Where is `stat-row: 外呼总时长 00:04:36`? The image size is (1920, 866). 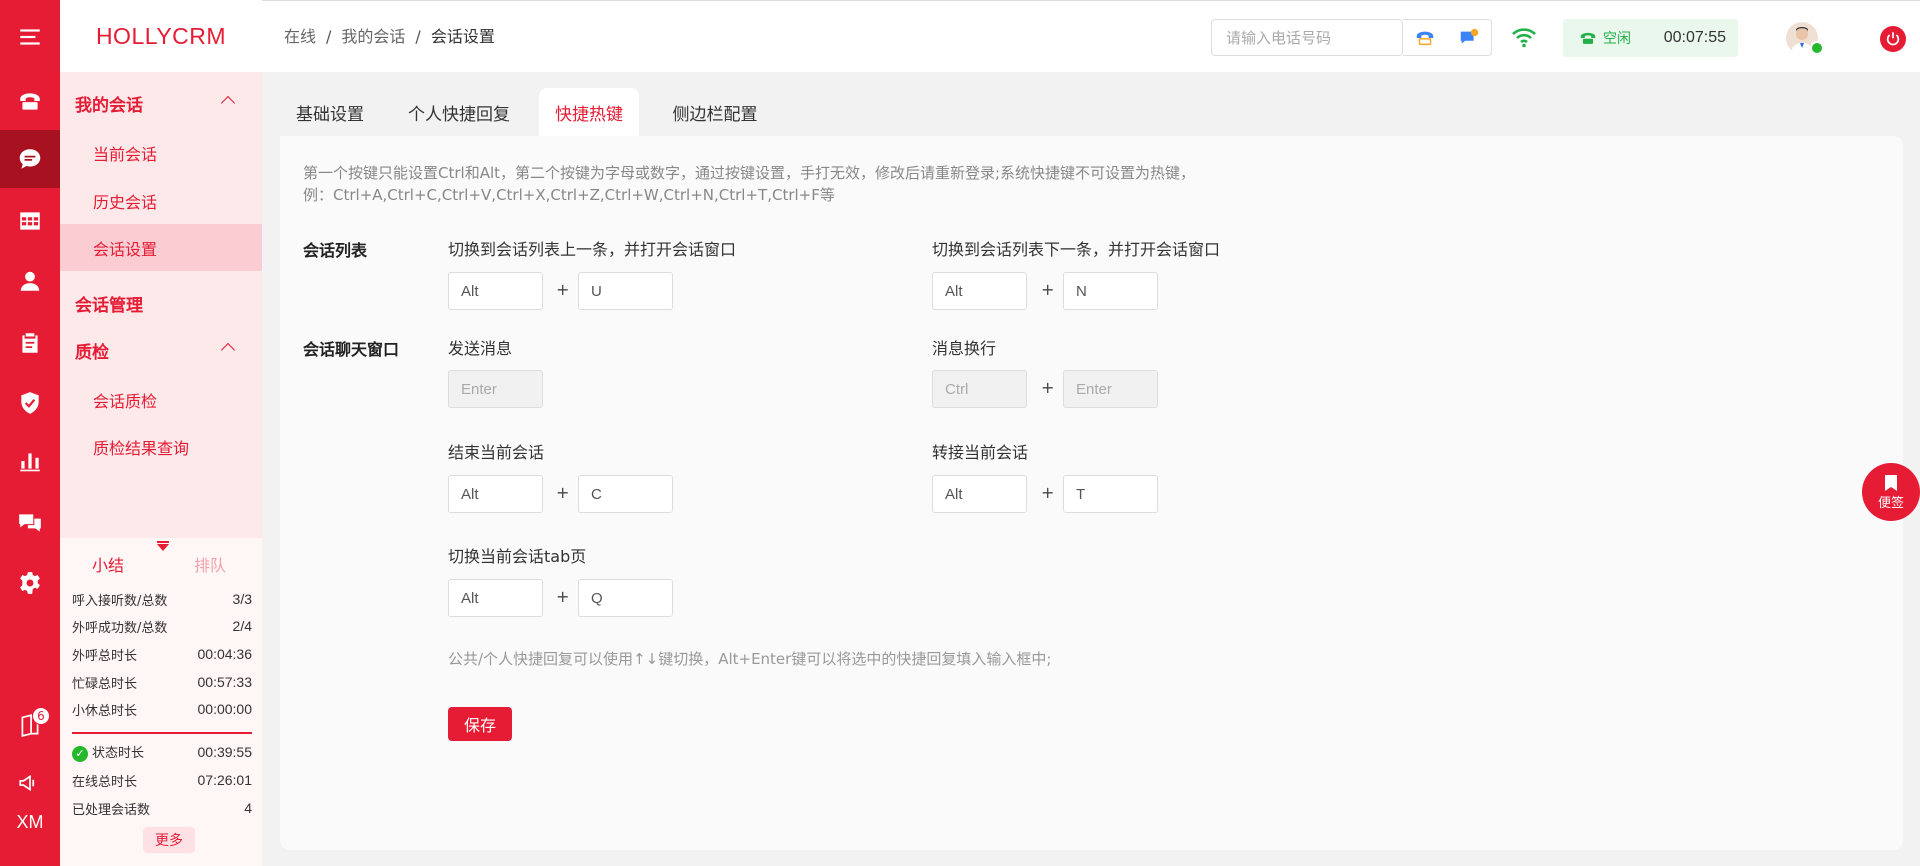
stat-row: 外呼总时长 00:04:36 is located at coordinates (162, 655).